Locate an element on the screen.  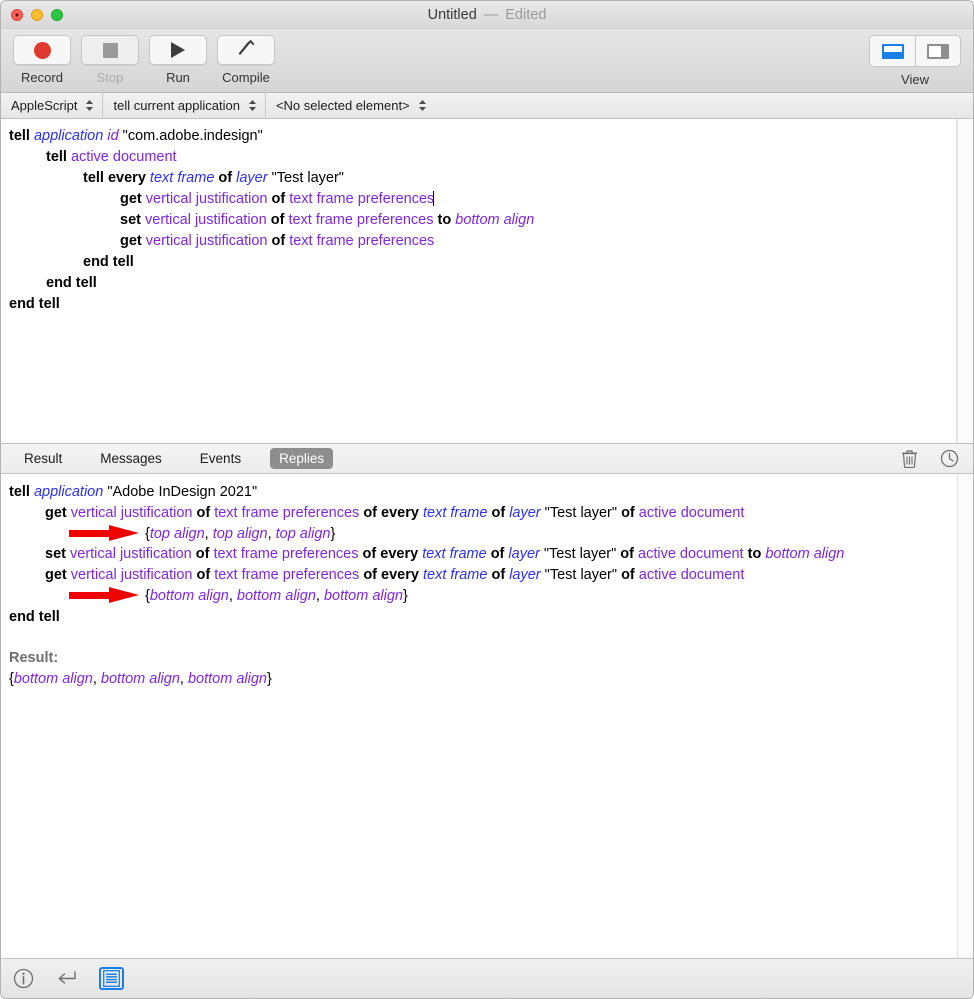
lines-list-icon is located at coordinates (111, 978).